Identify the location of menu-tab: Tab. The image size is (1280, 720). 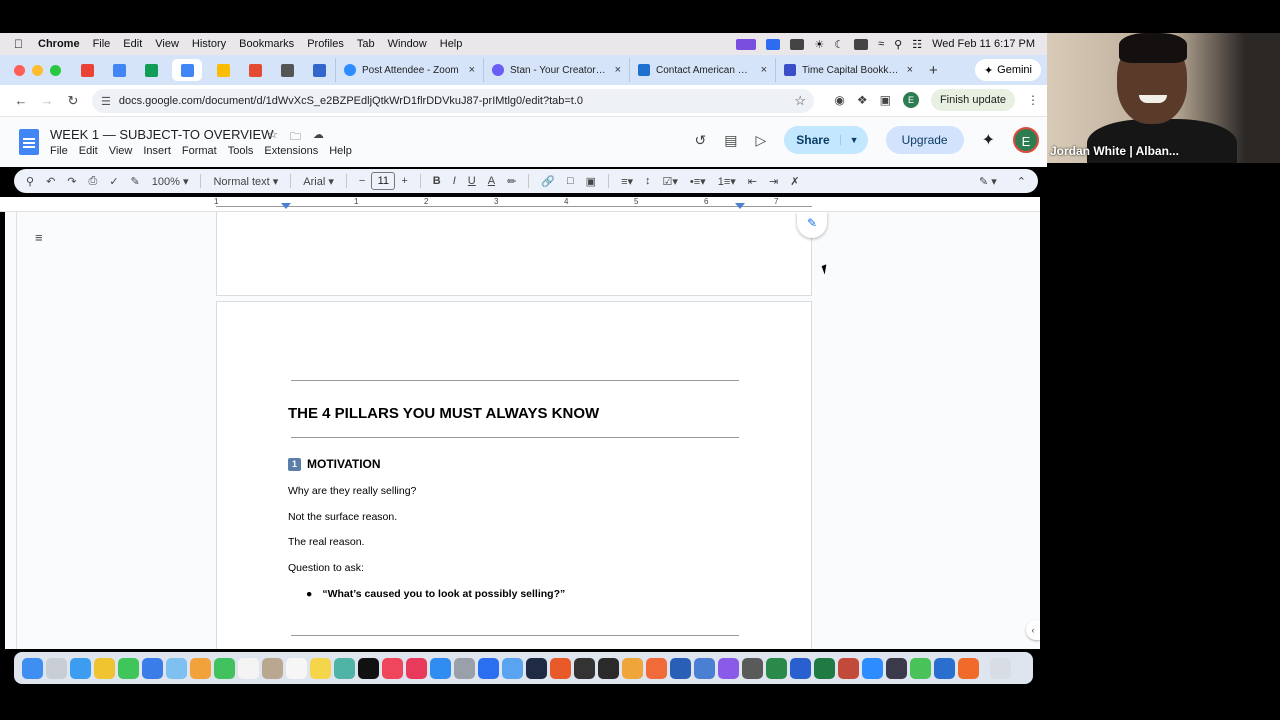
(366, 44).